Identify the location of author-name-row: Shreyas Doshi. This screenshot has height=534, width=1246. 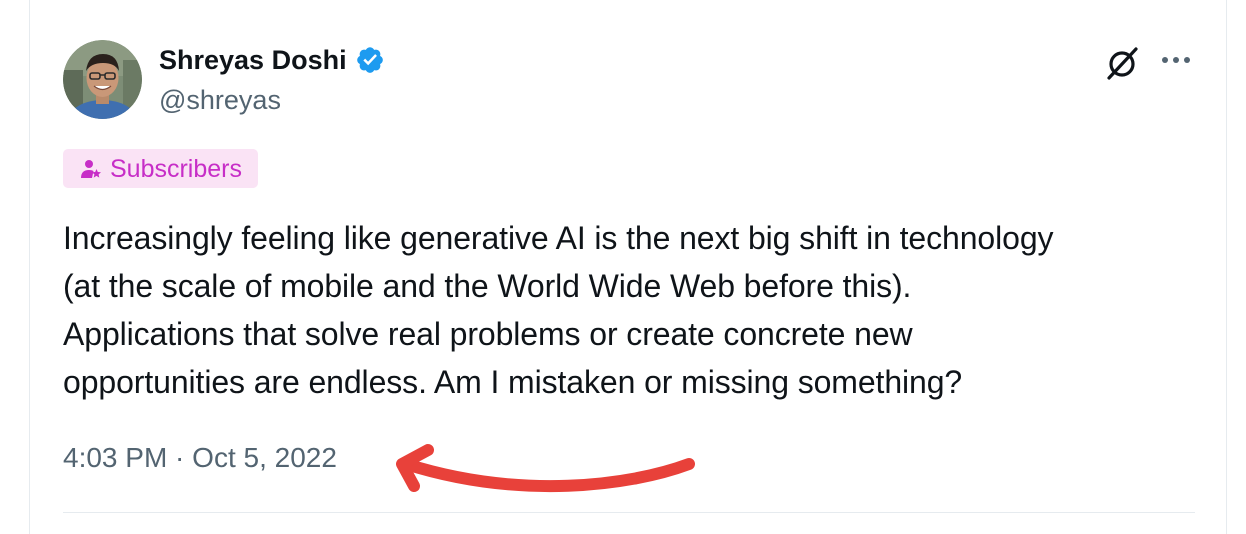
(272, 60).